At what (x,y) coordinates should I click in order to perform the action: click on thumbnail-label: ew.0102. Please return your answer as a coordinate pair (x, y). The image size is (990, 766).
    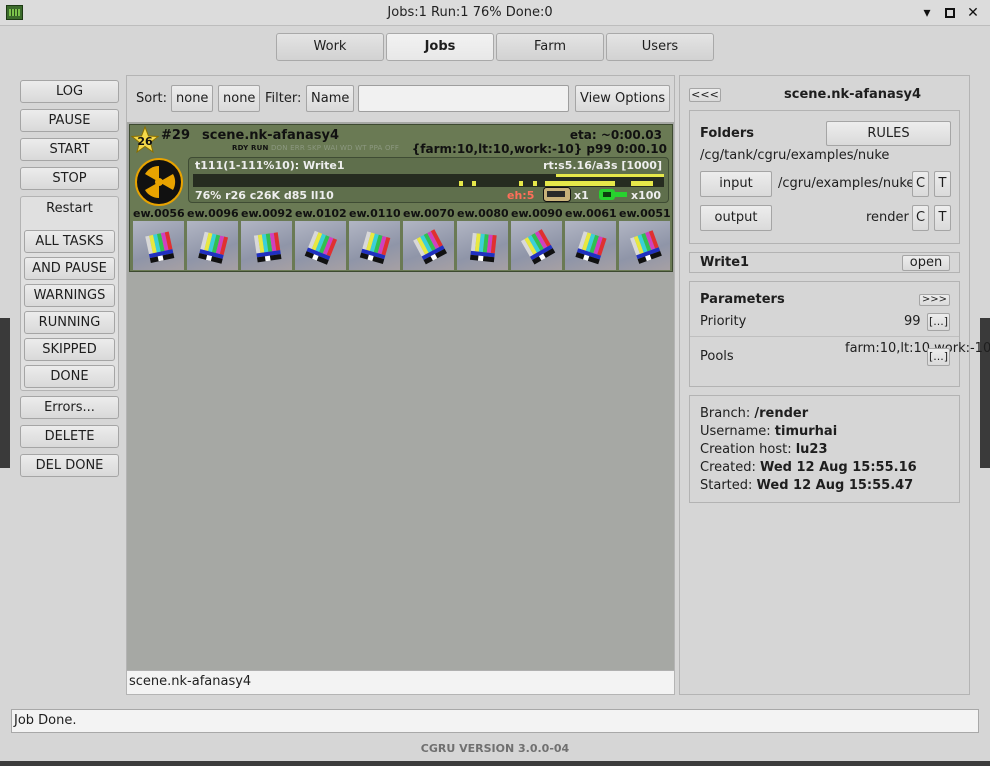
    Looking at the image, I should click on (320, 213).